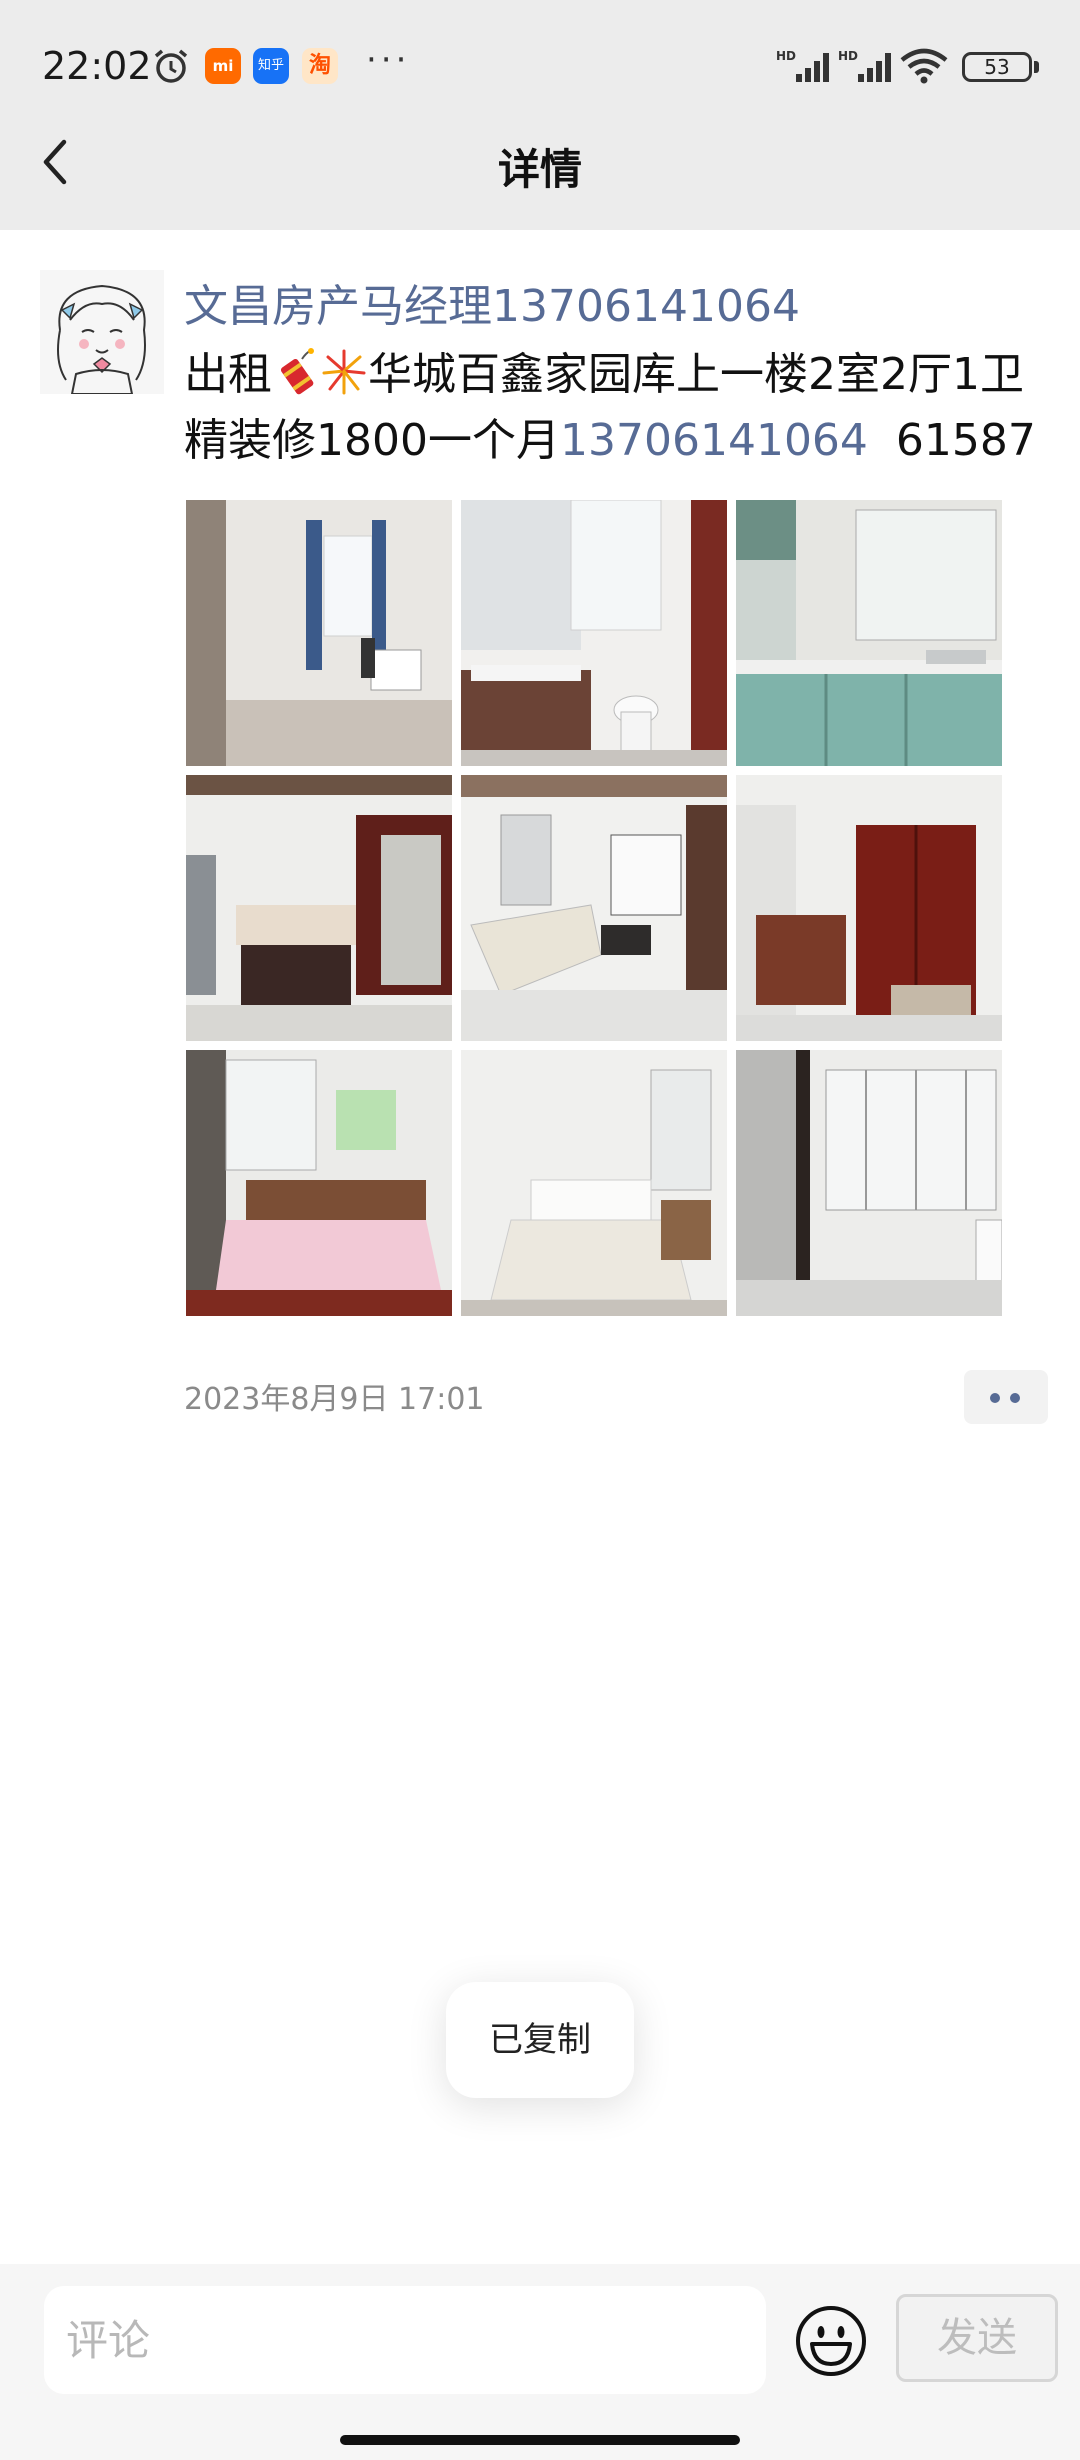 The image size is (1080, 2460). What do you see at coordinates (977, 2338) in the screenshot?
I see `send-button: 发送` at bounding box center [977, 2338].